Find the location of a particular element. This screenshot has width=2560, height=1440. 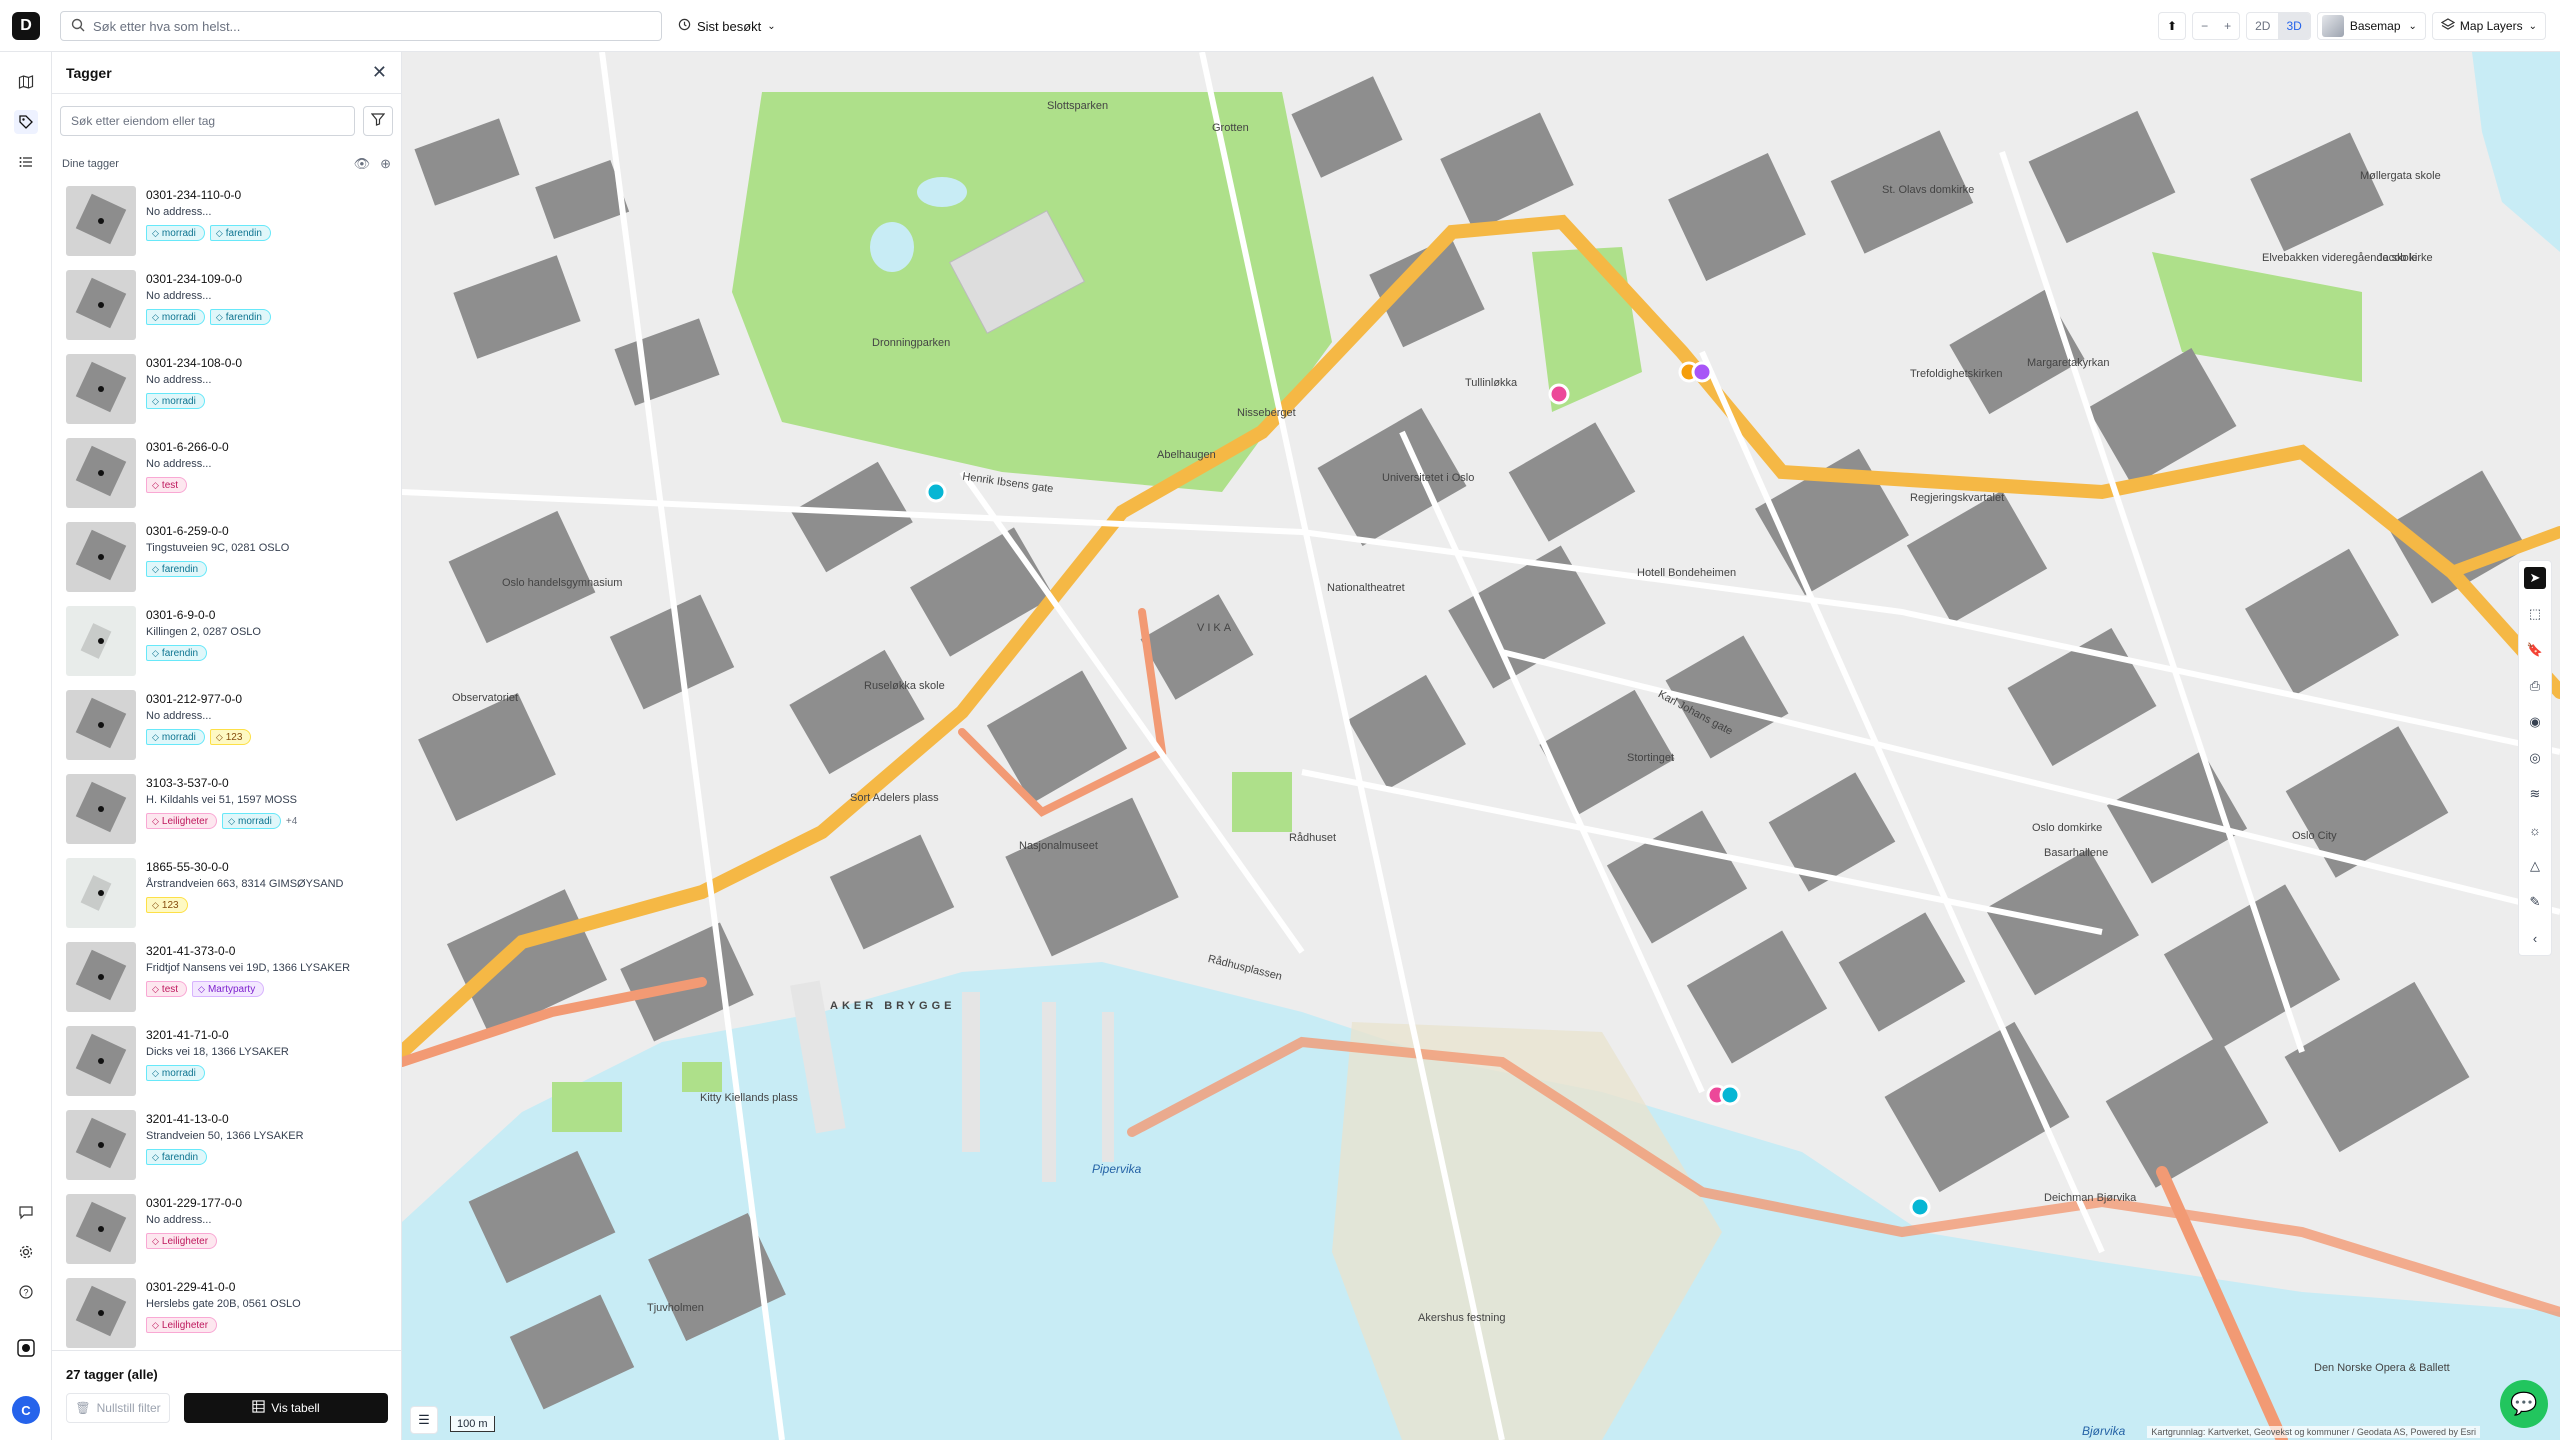

chevron-down-icon: ⌄ is located at coordinates (2532, 26).